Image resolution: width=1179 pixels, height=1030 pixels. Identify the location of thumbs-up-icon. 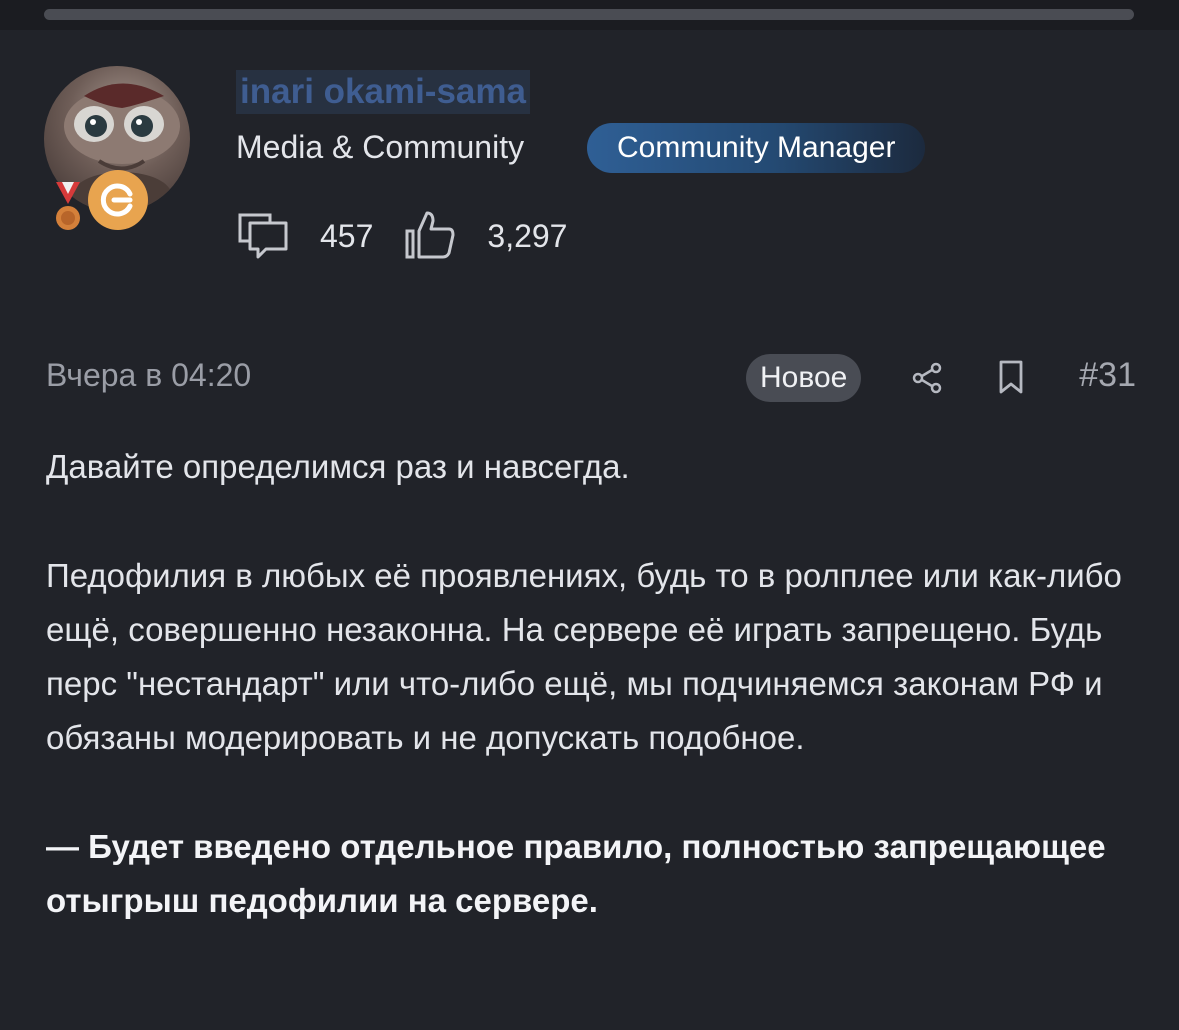
(430, 235).